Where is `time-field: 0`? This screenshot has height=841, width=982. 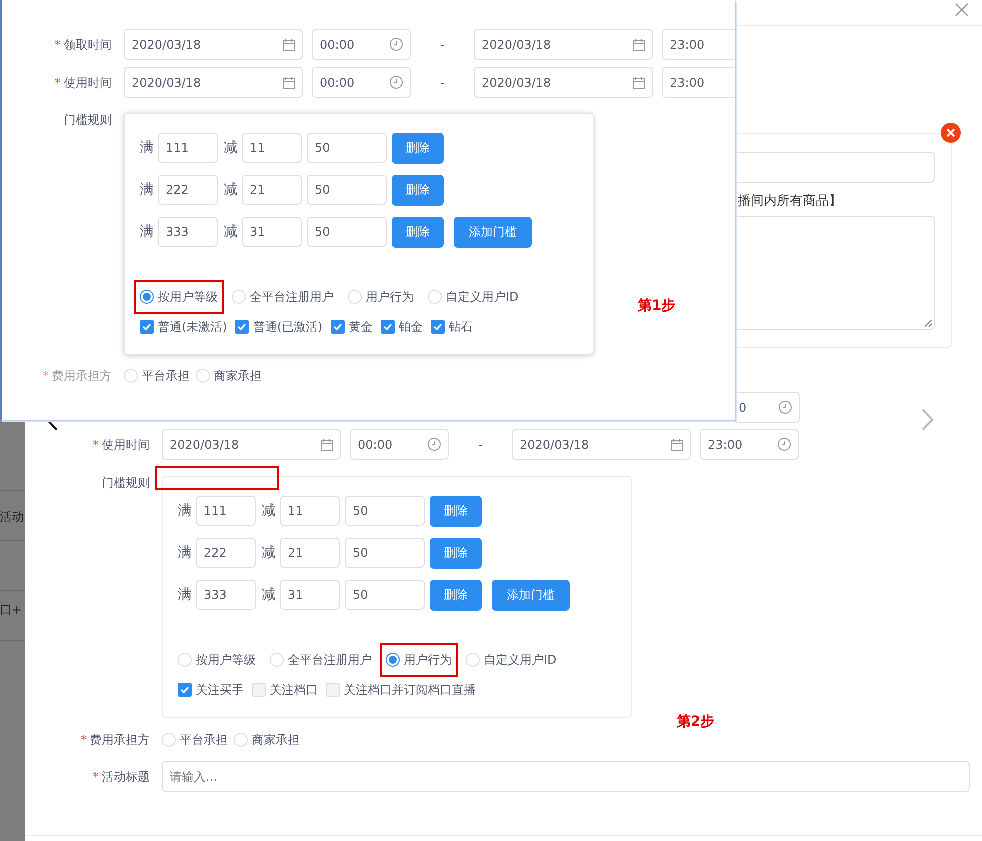
time-field: 0 is located at coordinates (767, 407).